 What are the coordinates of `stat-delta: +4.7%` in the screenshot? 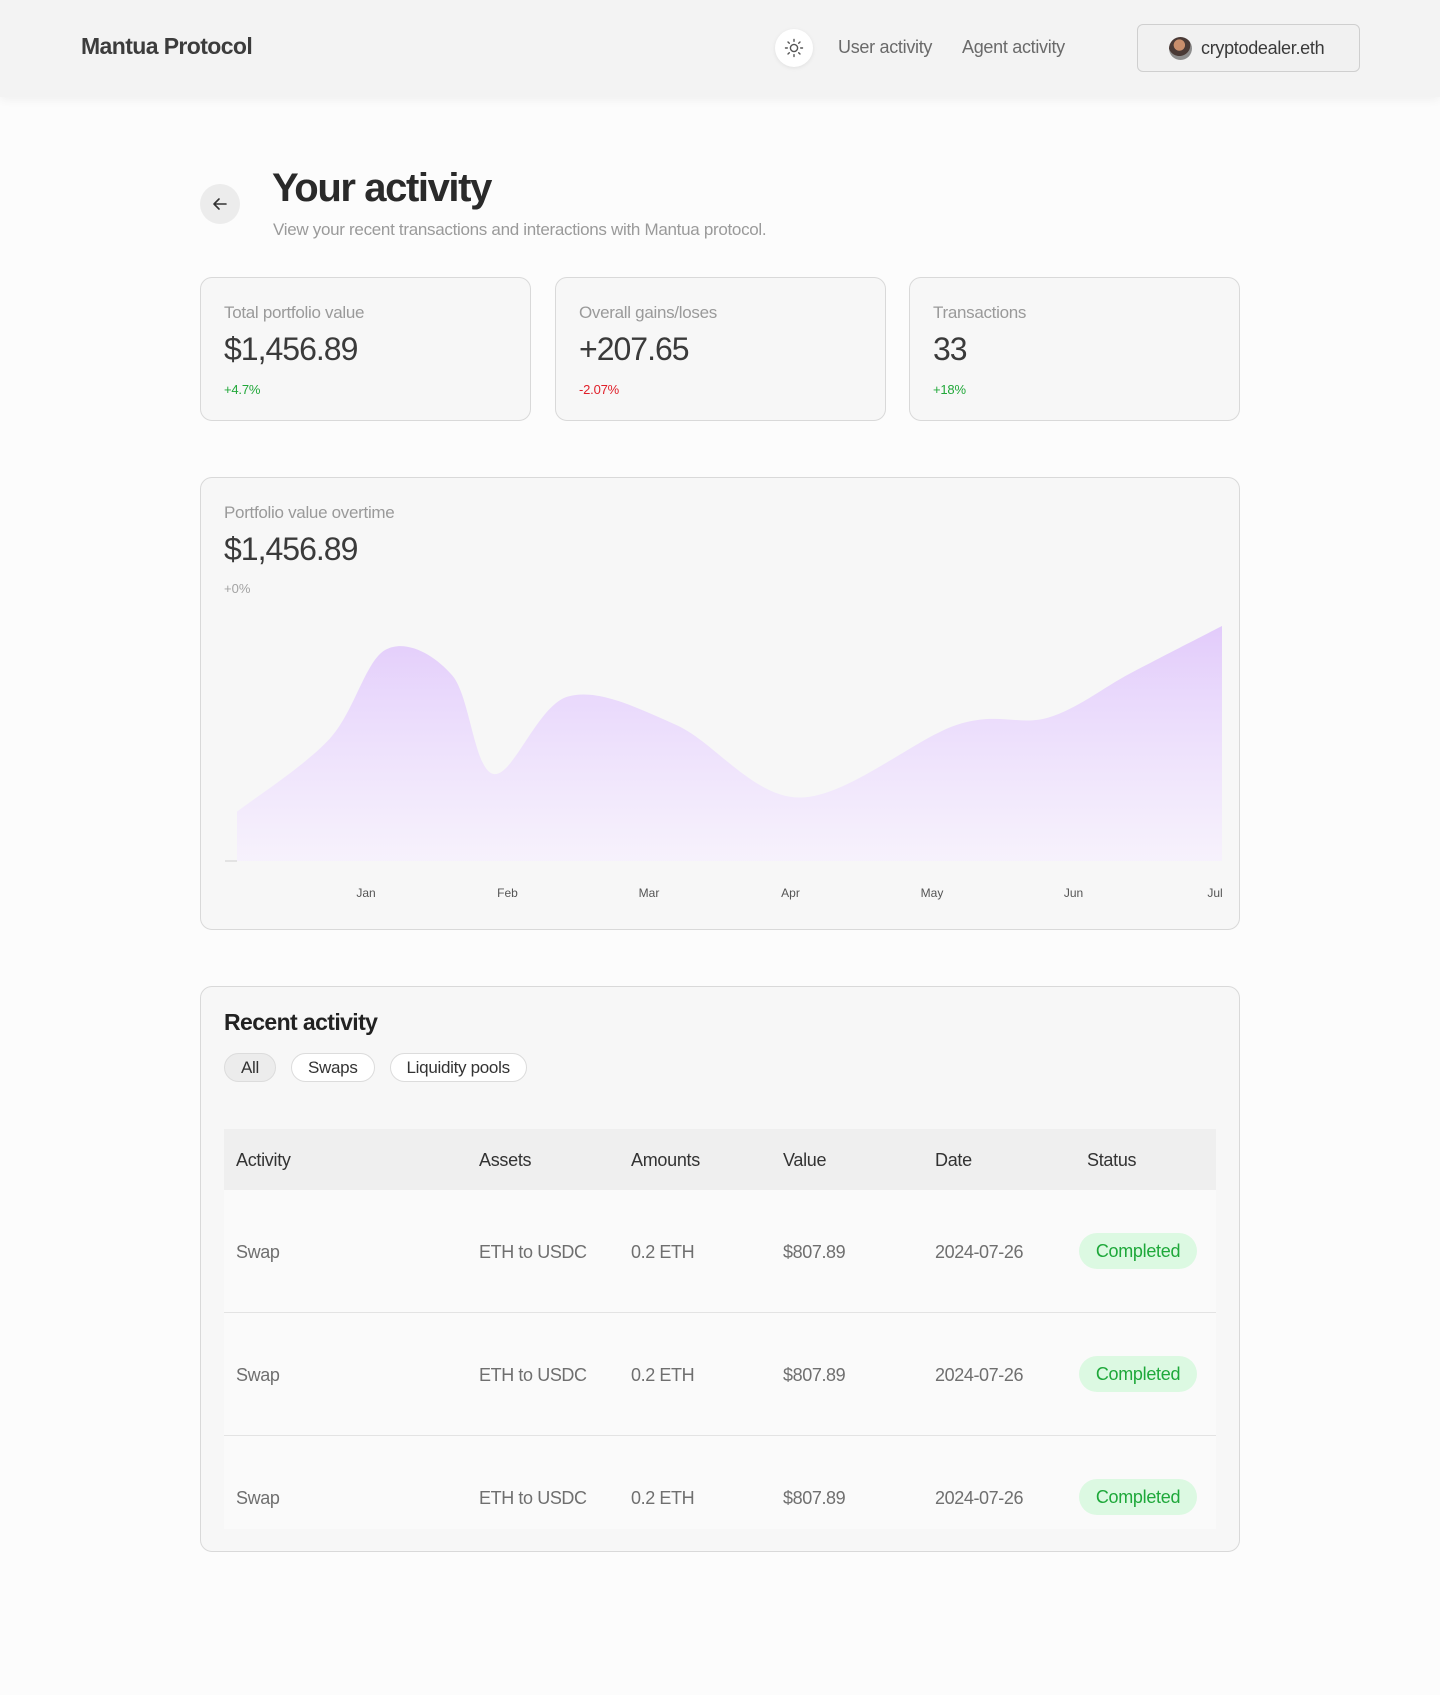 It's located at (242, 389).